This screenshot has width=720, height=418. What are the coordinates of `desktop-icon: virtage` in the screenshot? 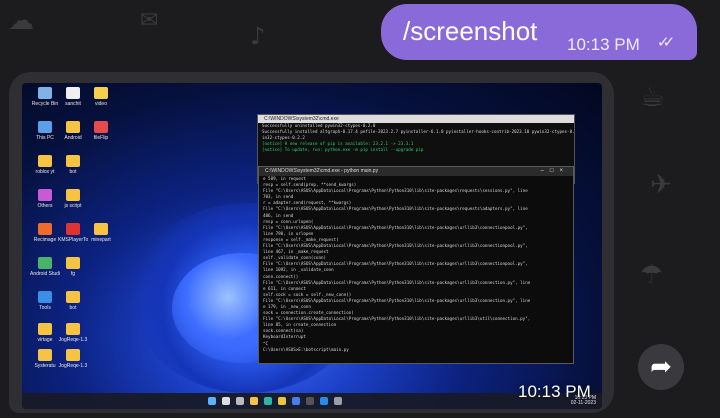 It's located at (45, 333).